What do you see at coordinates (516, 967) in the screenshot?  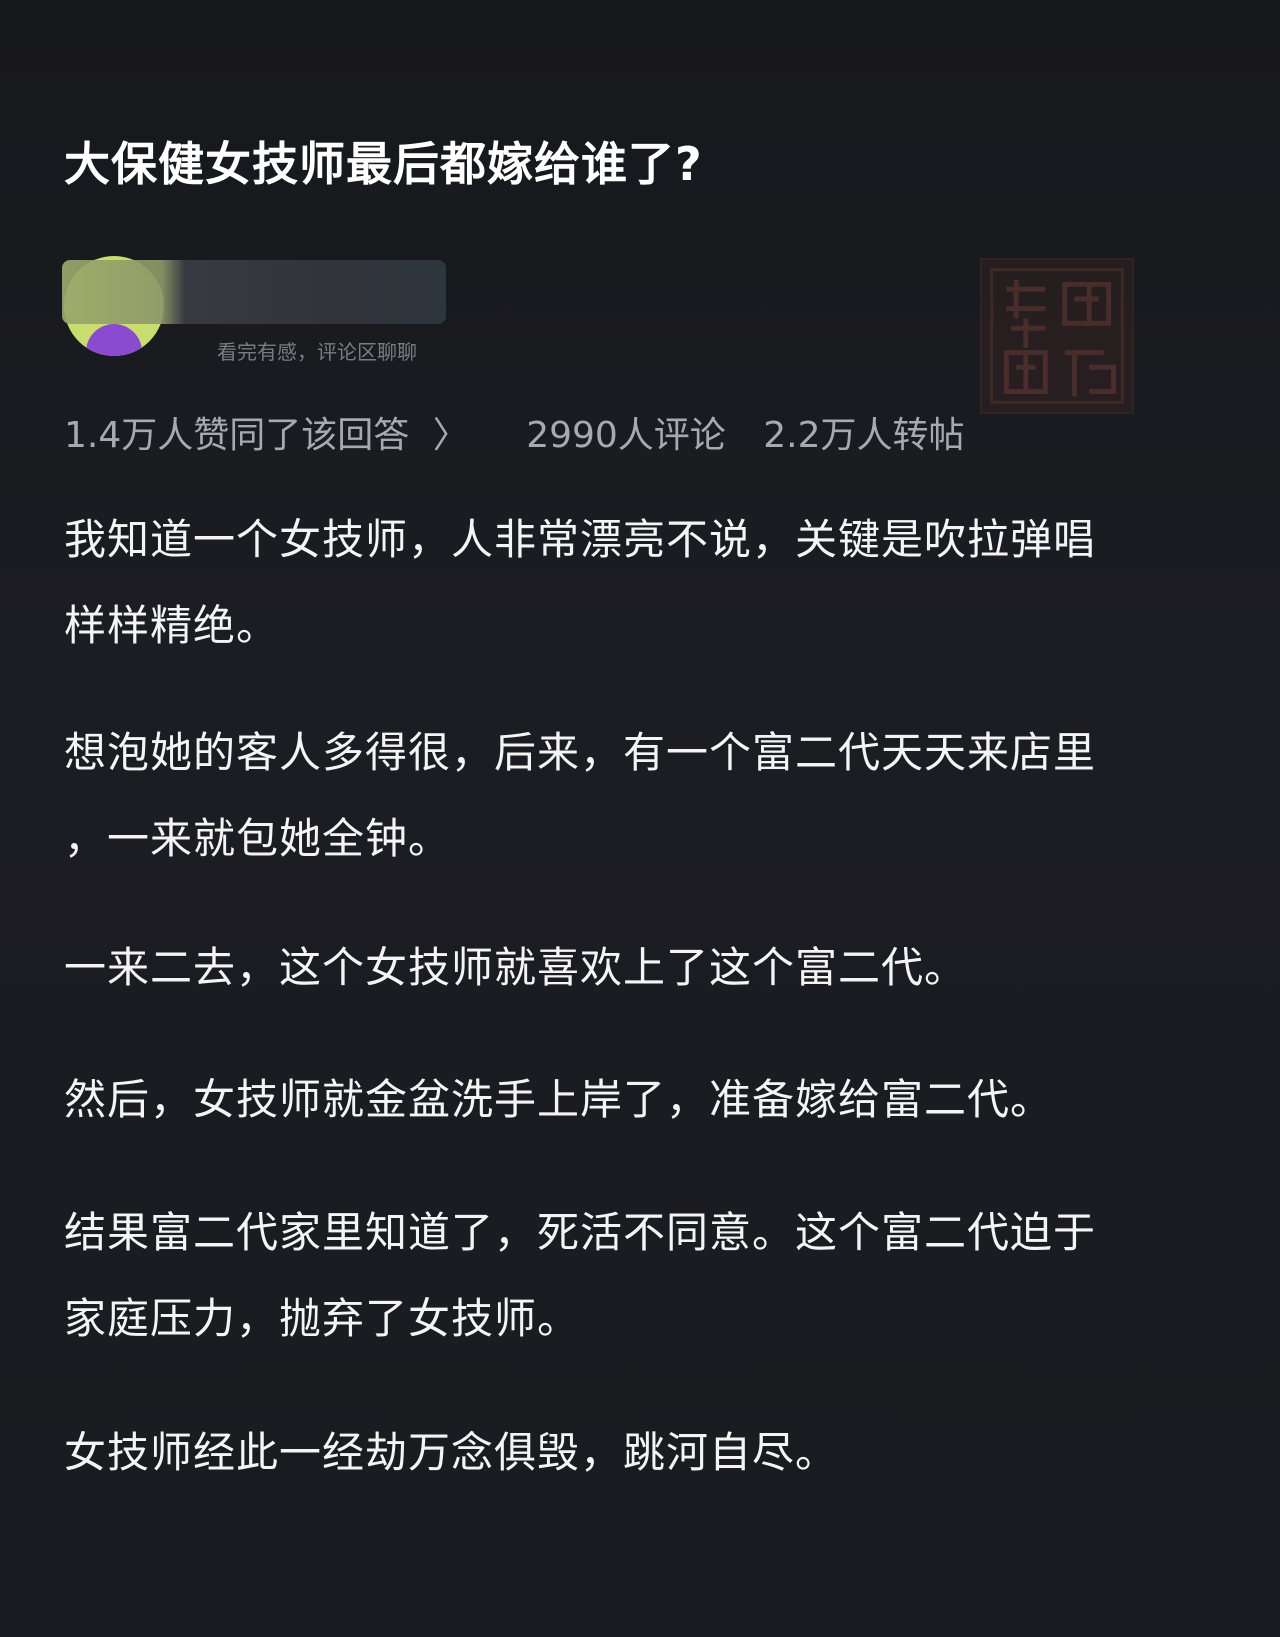 I see `paragraph-line: 一来二去，这个女技师就喜欢上了这个富二代。` at bounding box center [516, 967].